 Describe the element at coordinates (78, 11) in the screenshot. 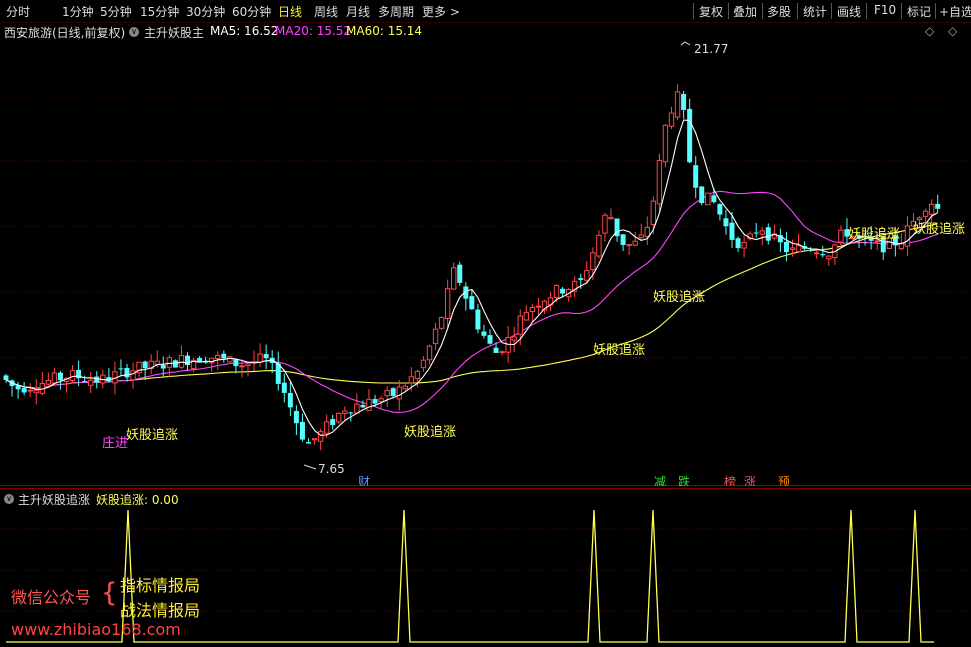

I see `period-tab-1min: 1分钟` at that location.